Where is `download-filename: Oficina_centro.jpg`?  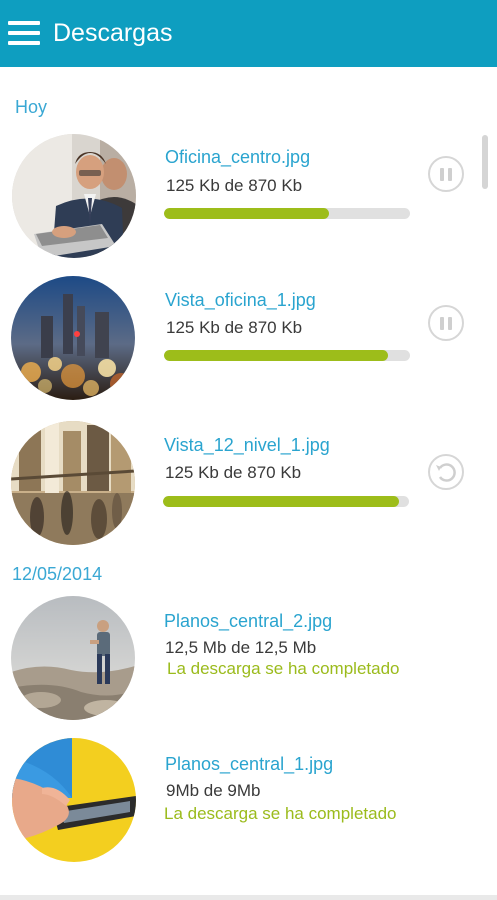
download-filename: Oficina_centro.jpg is located at coordinates (237, 157).